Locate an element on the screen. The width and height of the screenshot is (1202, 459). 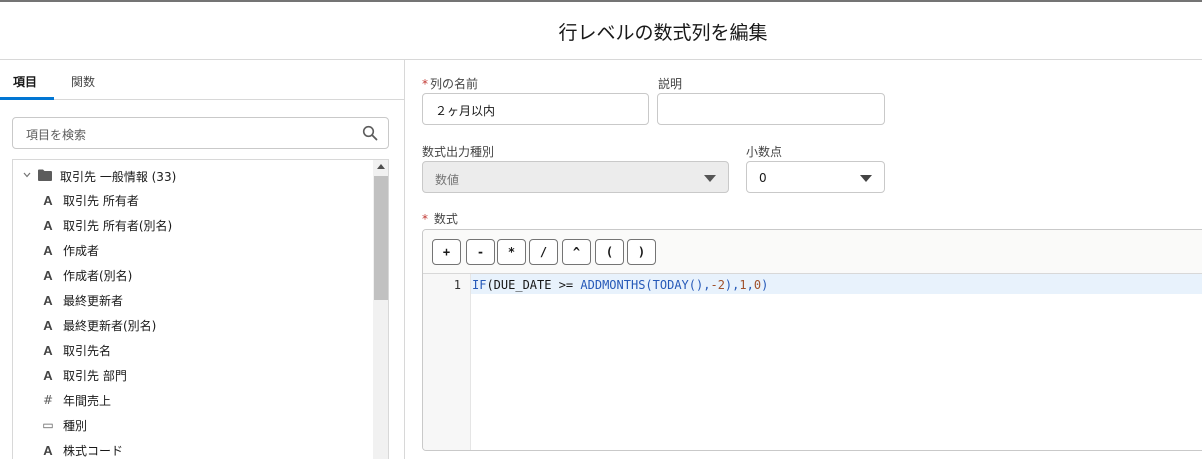
code-token: (DUE_DATE is located at coordinates (522, 285).